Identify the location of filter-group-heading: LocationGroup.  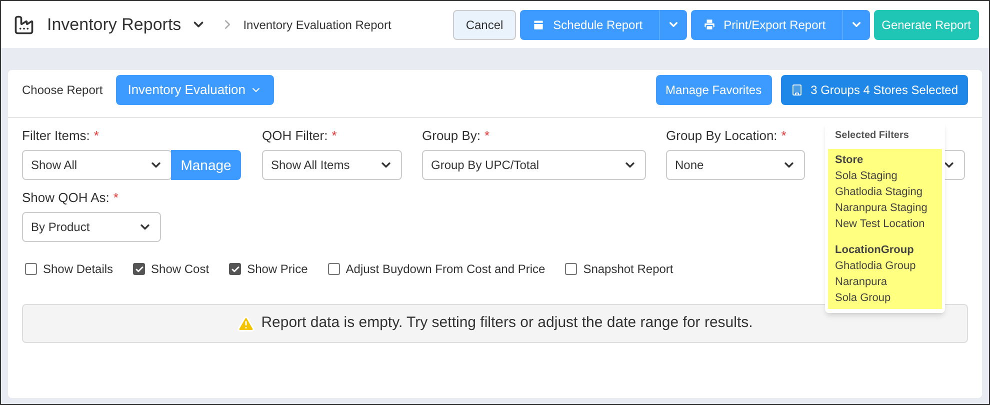
(875, 250).